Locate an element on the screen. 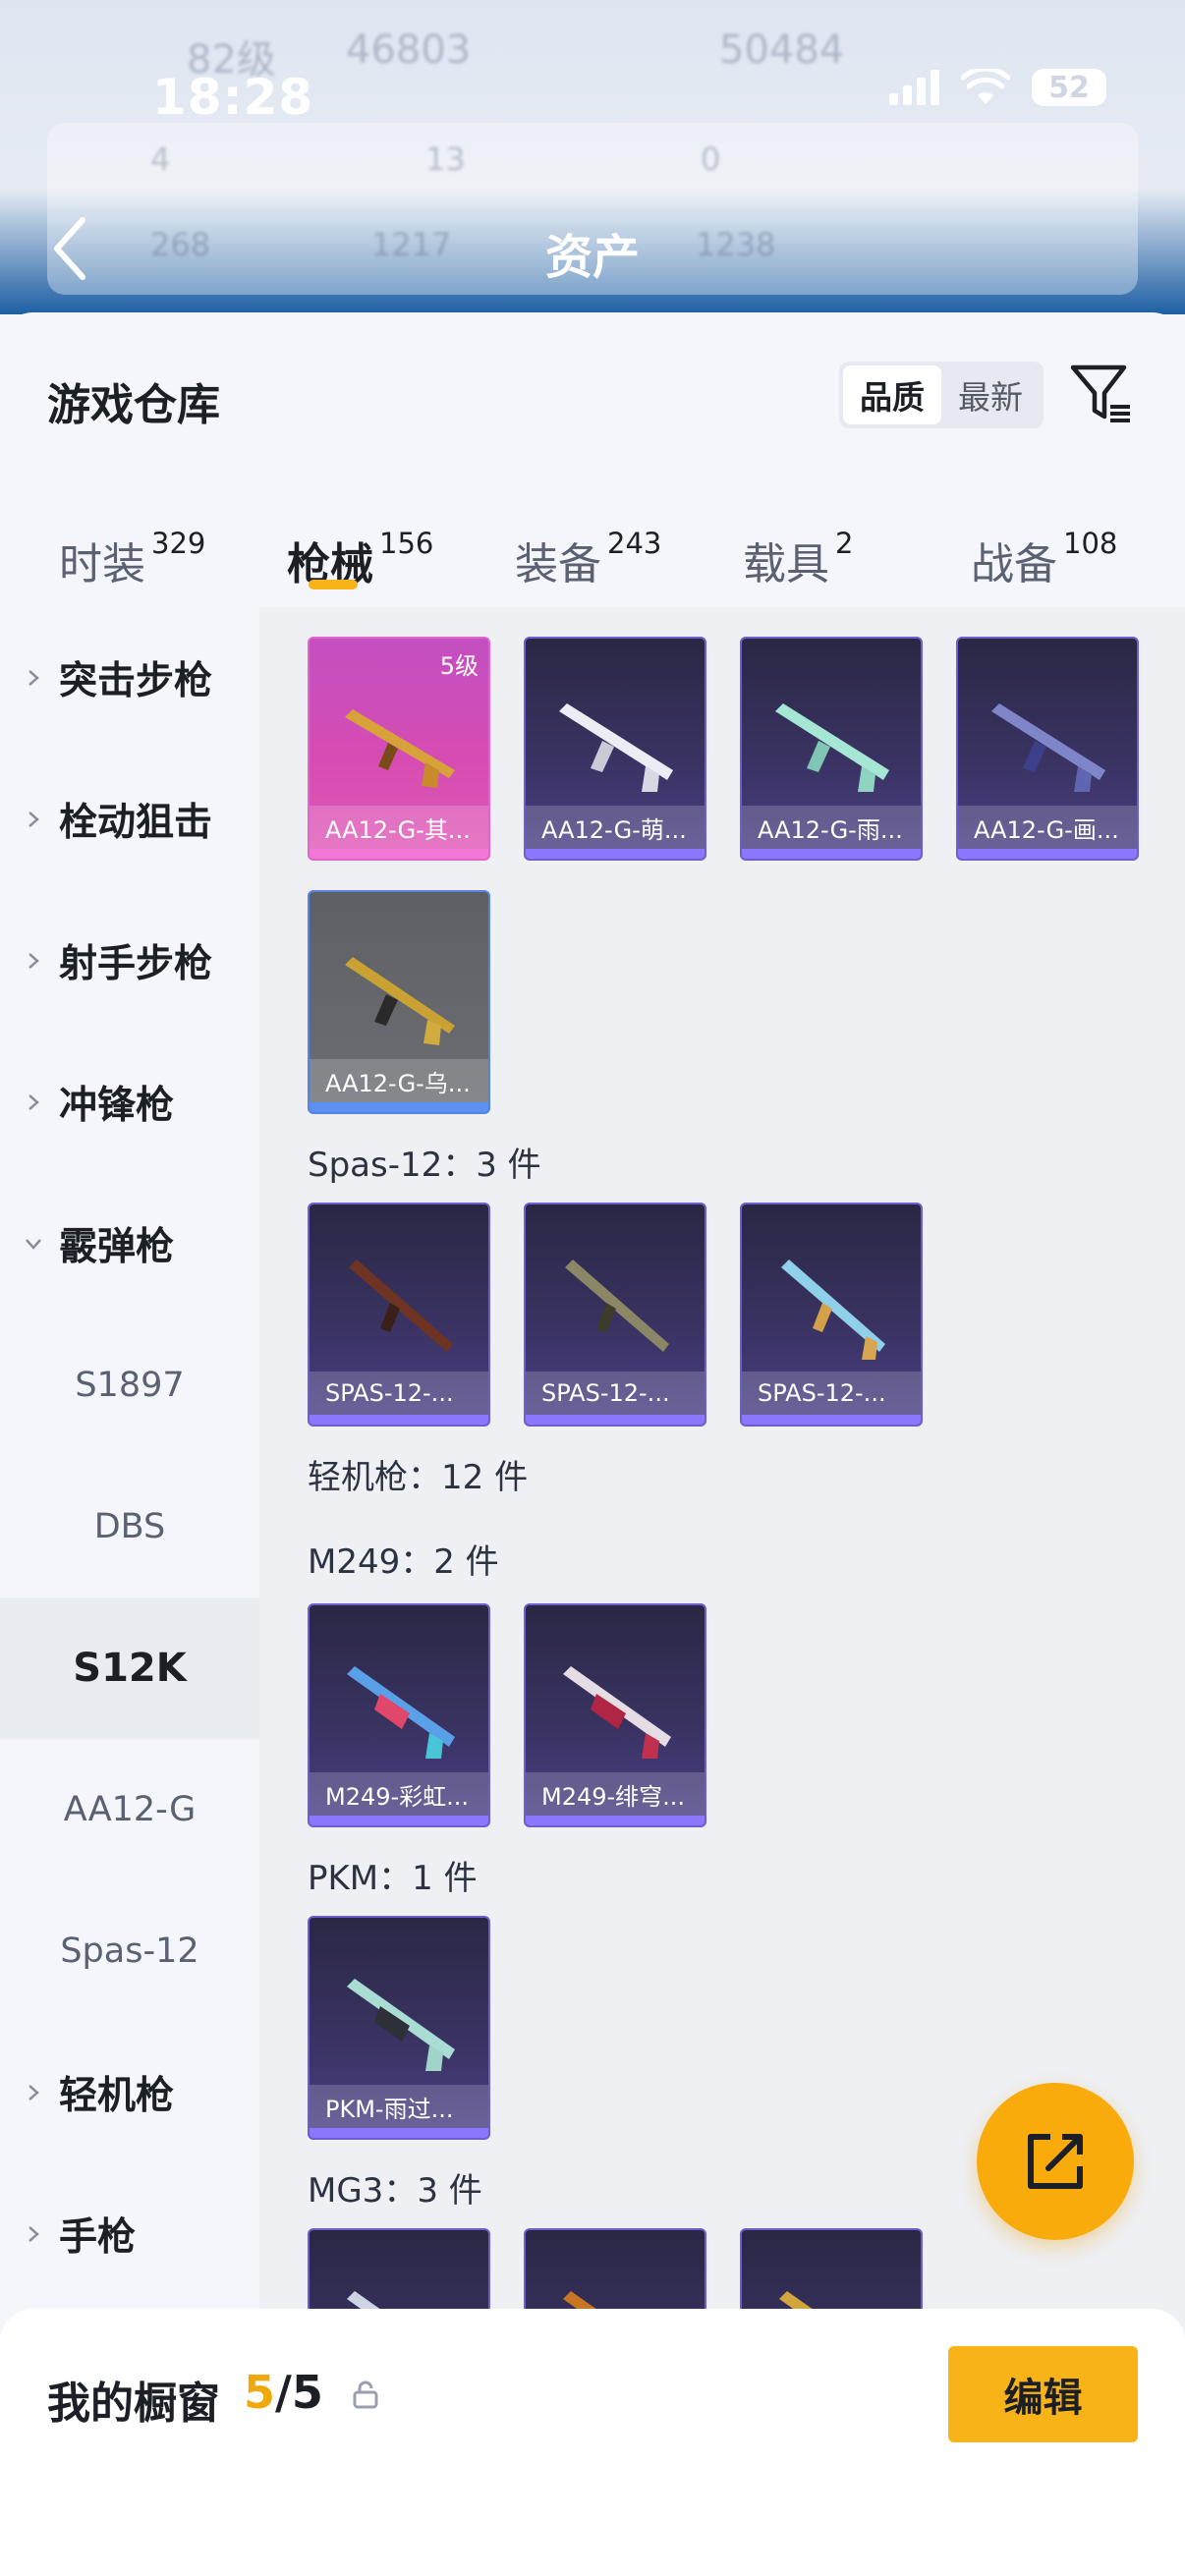  sidebar-item-label: DBS is located at coordinates (130, 1526).